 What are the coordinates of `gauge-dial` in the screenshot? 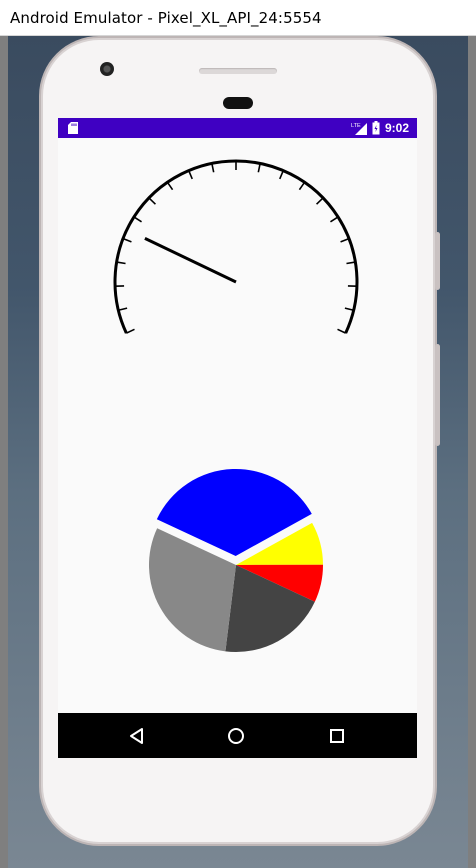 It's located at (236, 246).